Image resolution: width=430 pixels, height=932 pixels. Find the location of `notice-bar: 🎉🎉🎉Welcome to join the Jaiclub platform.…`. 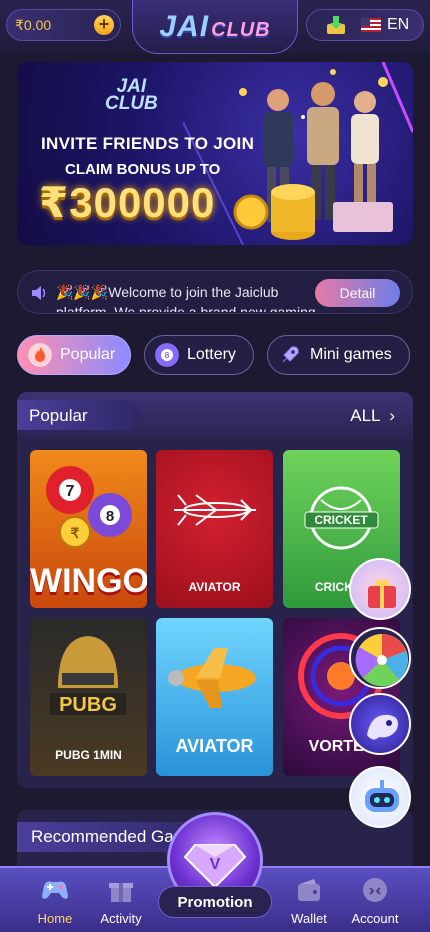

notice-bar: 🎉🎉🎉Welcome to join the Jaiclub platform.… is located at coordinates (215, 292).